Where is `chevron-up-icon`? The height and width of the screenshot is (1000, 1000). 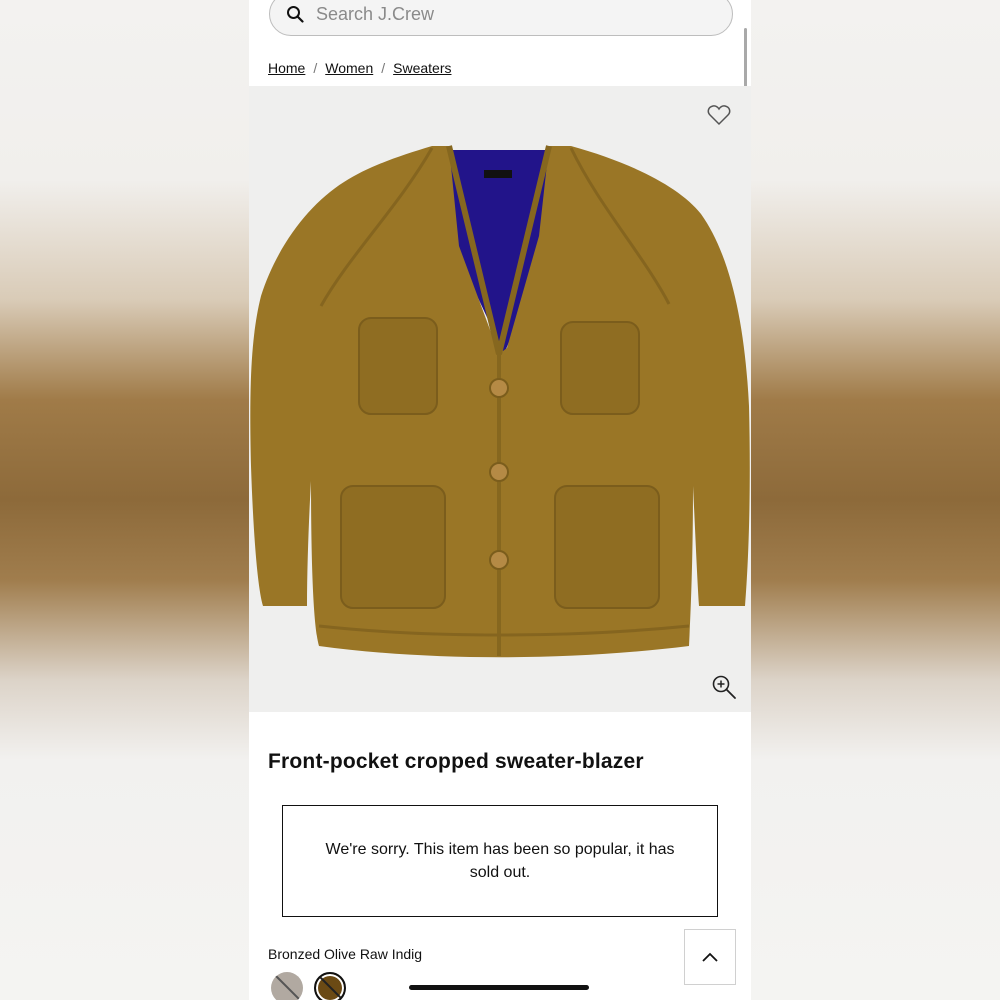
chevron-up-icon is located at coordinates (710, 957).